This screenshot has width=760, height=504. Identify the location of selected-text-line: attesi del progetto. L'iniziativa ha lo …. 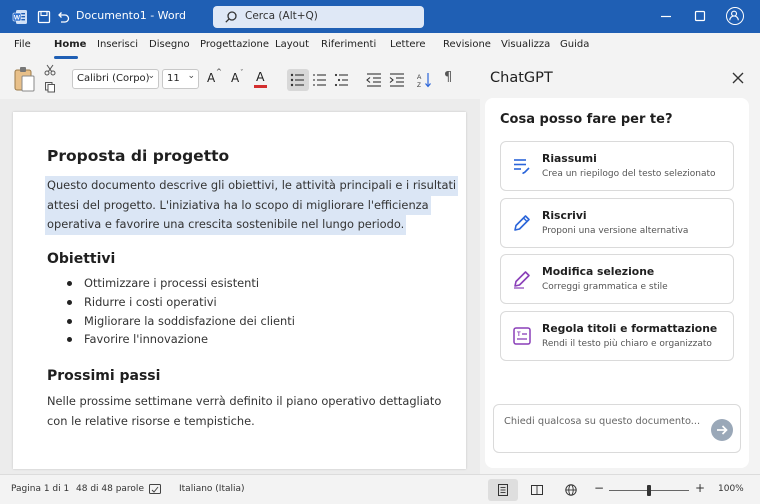
(238, 205).